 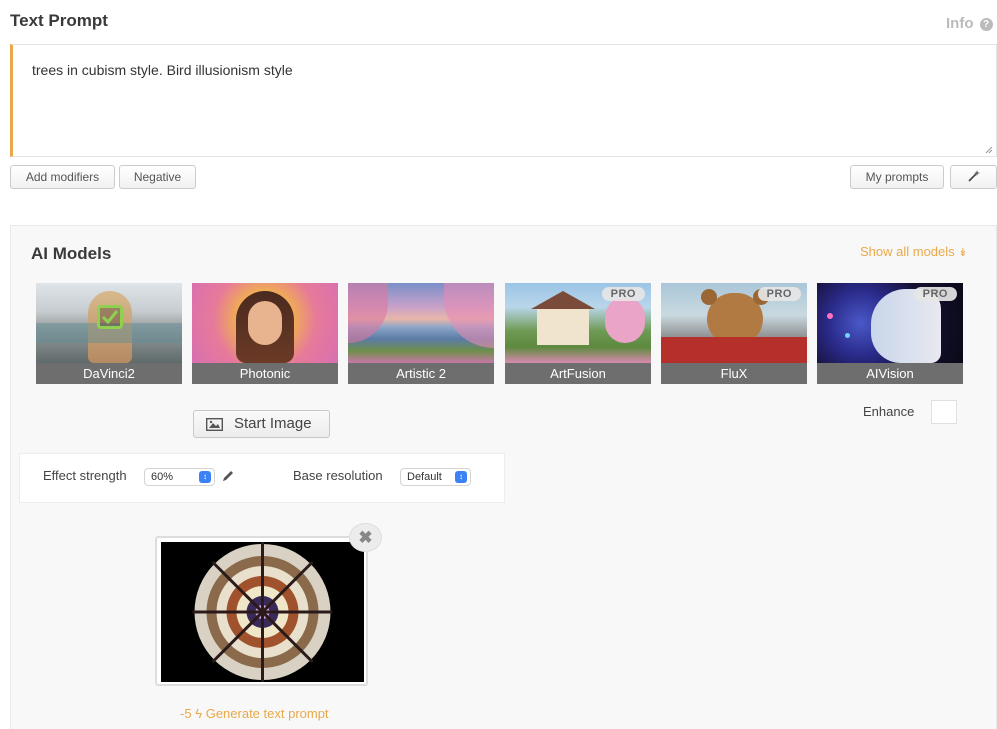 What do you see at coordinates (273, 423) in the screenshot?
I see `start-image-label: Start Image` at bounding box center [273, 423].